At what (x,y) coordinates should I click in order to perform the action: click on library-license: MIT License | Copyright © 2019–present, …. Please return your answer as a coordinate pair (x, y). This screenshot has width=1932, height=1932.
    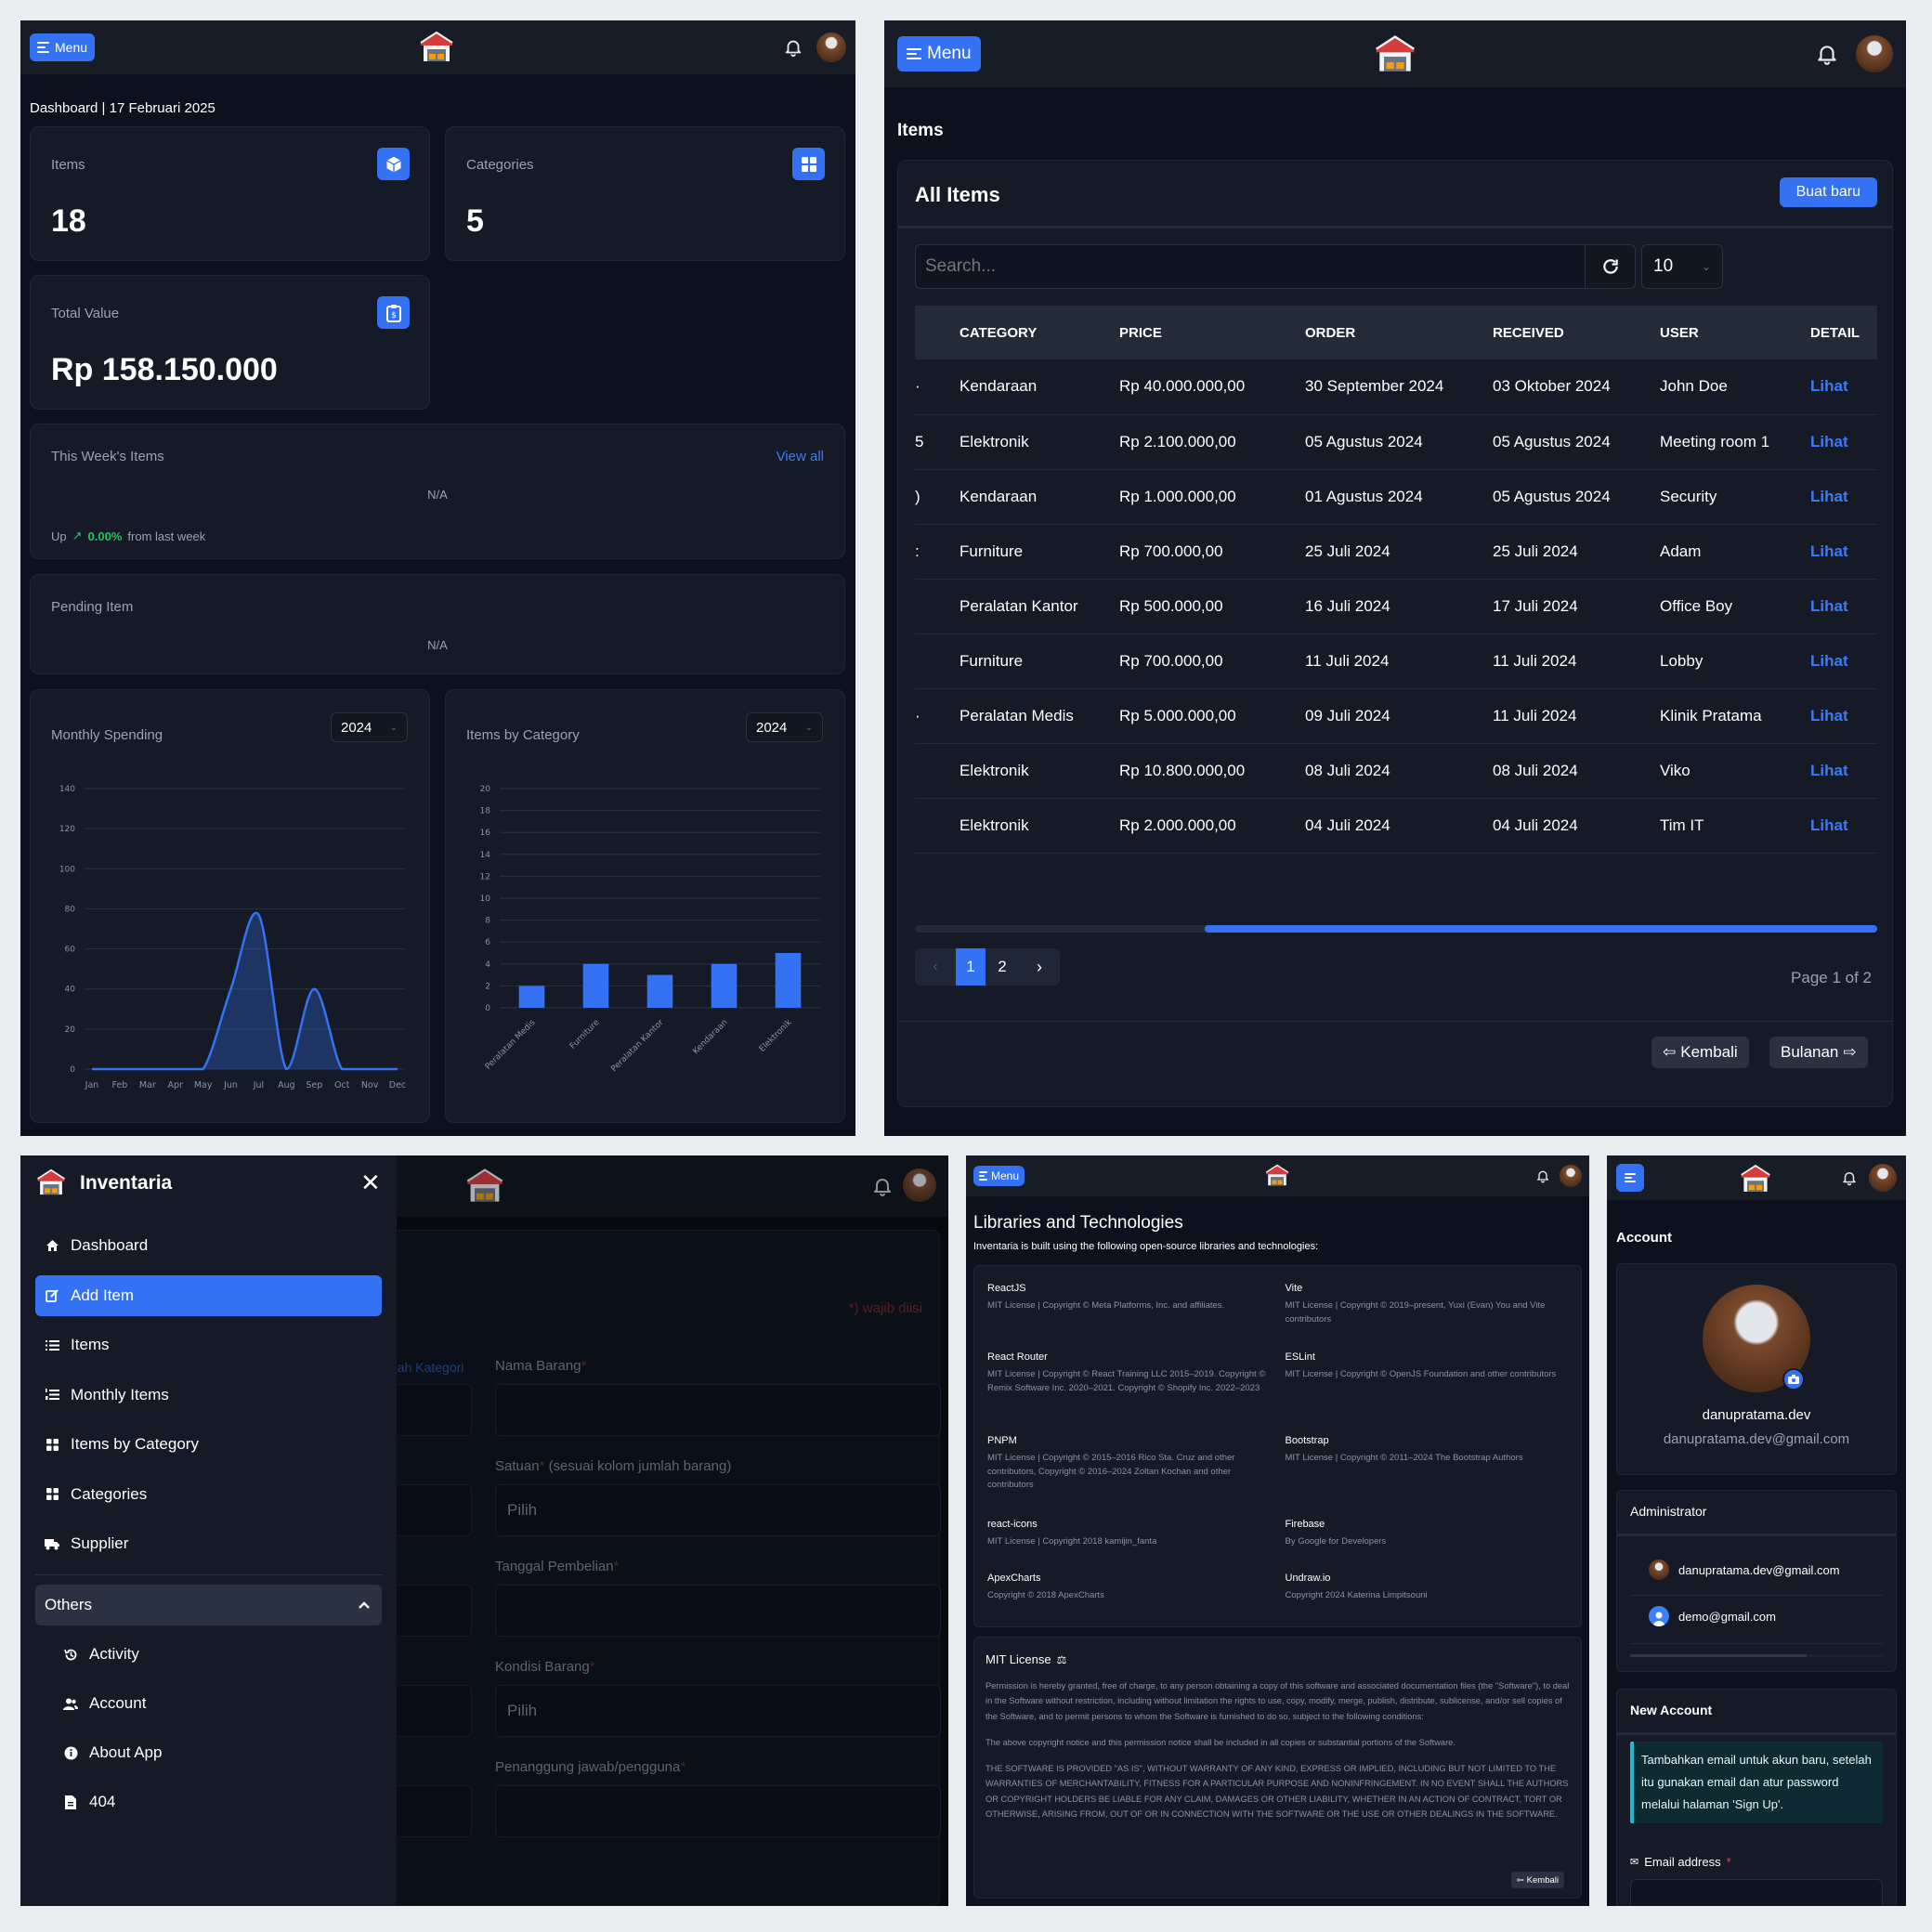
    Looking at the image, I should click on (1415, 1312).